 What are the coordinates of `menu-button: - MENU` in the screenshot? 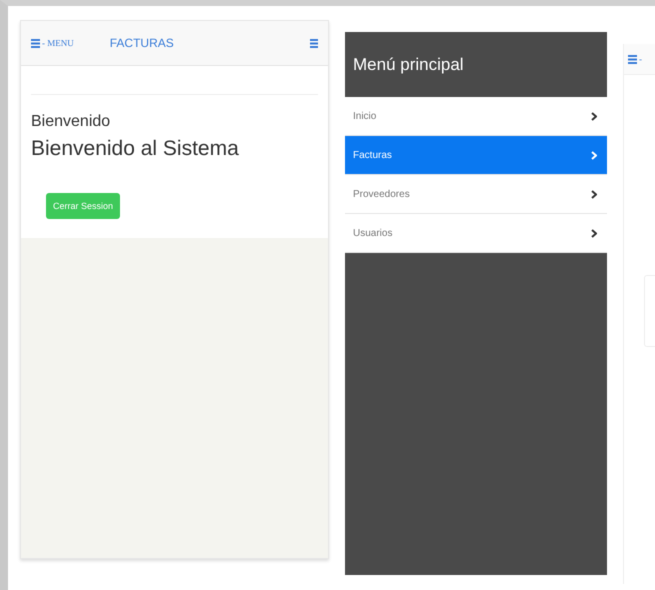 It's located at (52, 43).